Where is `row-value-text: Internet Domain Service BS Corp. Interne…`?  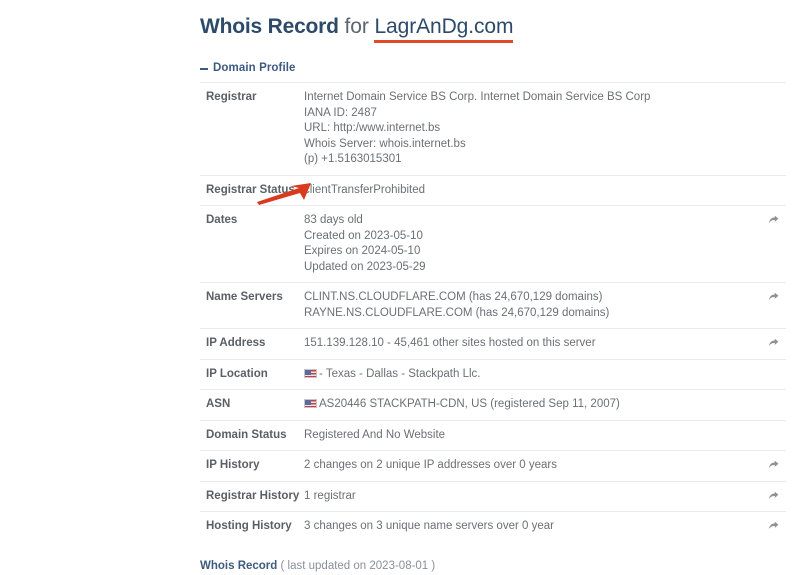 row-value-text: Internet Domain Service BS Corp. Interne… is located at coordinates (477, 97).